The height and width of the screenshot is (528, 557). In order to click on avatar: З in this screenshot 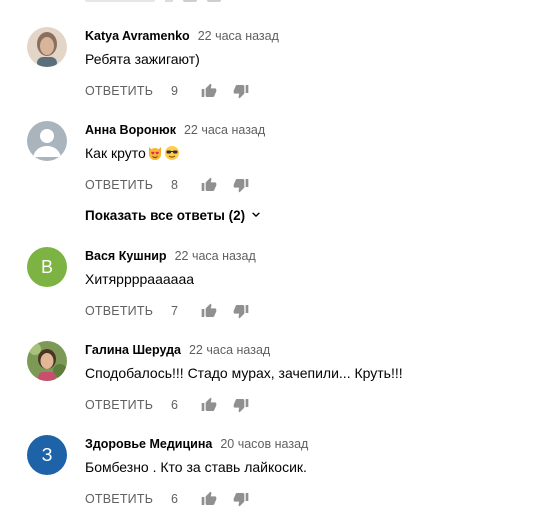, I will do `click(47, 455)`.